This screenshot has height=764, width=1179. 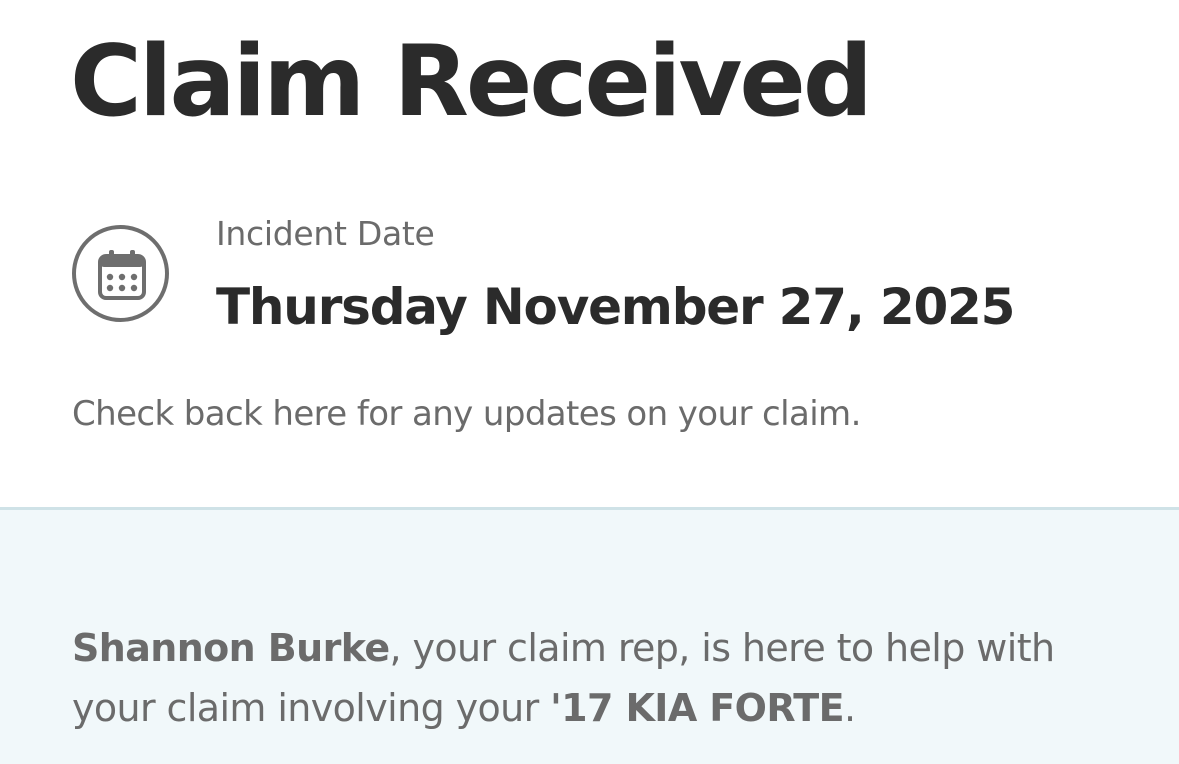 I want to click on rep-message-end: ., so click(x=849, y=708).